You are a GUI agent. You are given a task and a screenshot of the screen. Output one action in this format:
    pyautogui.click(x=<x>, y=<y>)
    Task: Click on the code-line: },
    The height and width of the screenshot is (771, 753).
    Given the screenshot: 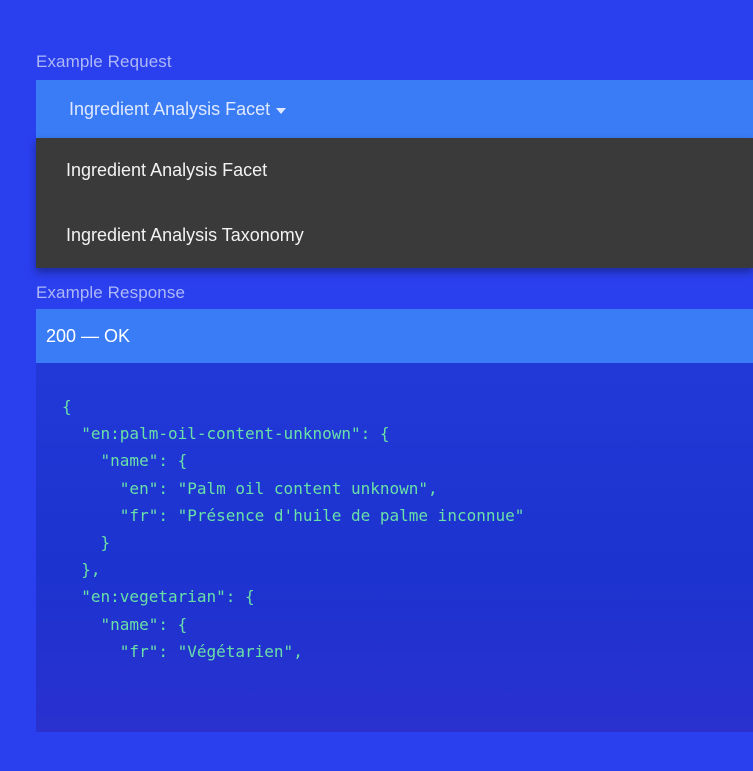 What is the action you would take?
    pyautogui.click(x=81, y=570)
    